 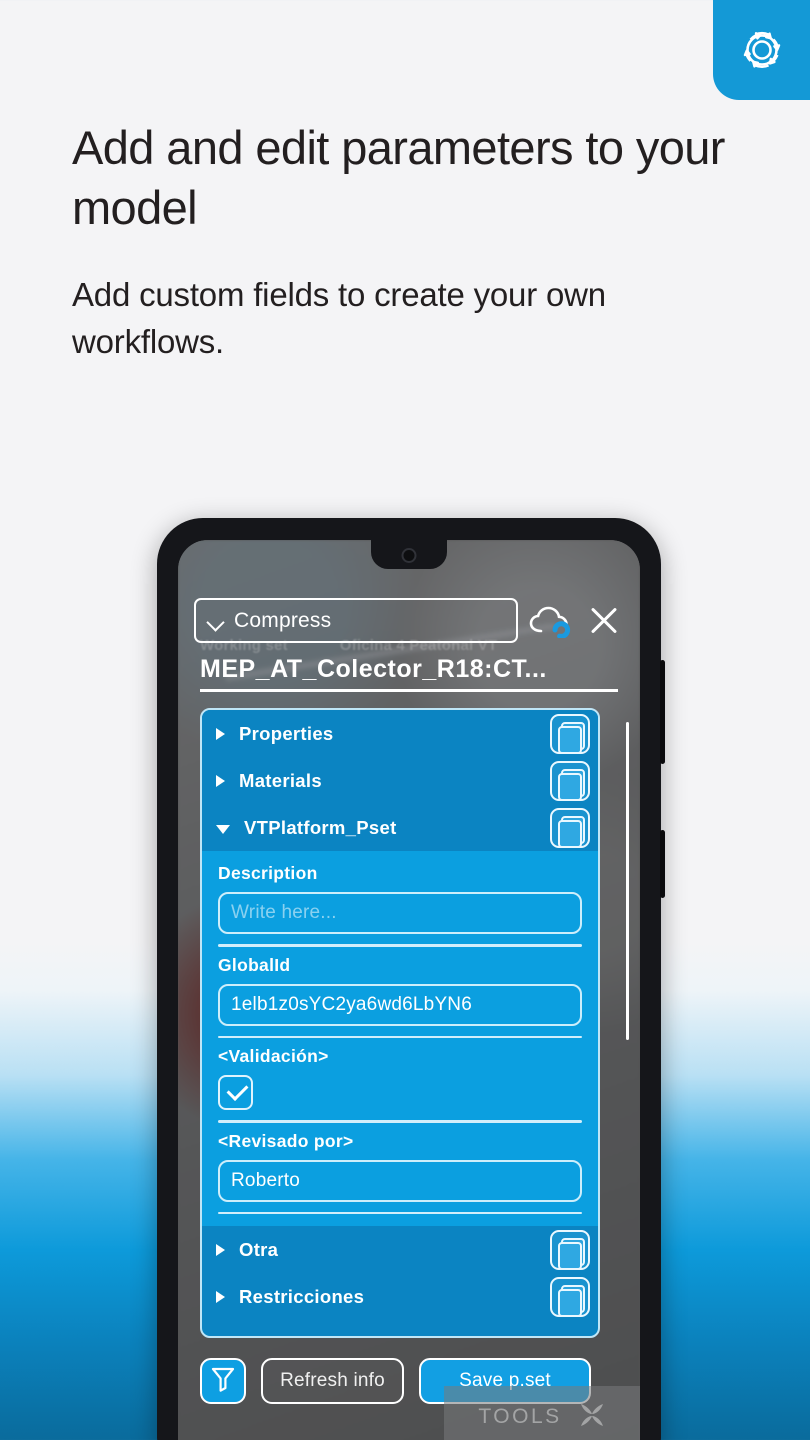 I want to click on chevron-down-icon, so click(x=216, y=620).